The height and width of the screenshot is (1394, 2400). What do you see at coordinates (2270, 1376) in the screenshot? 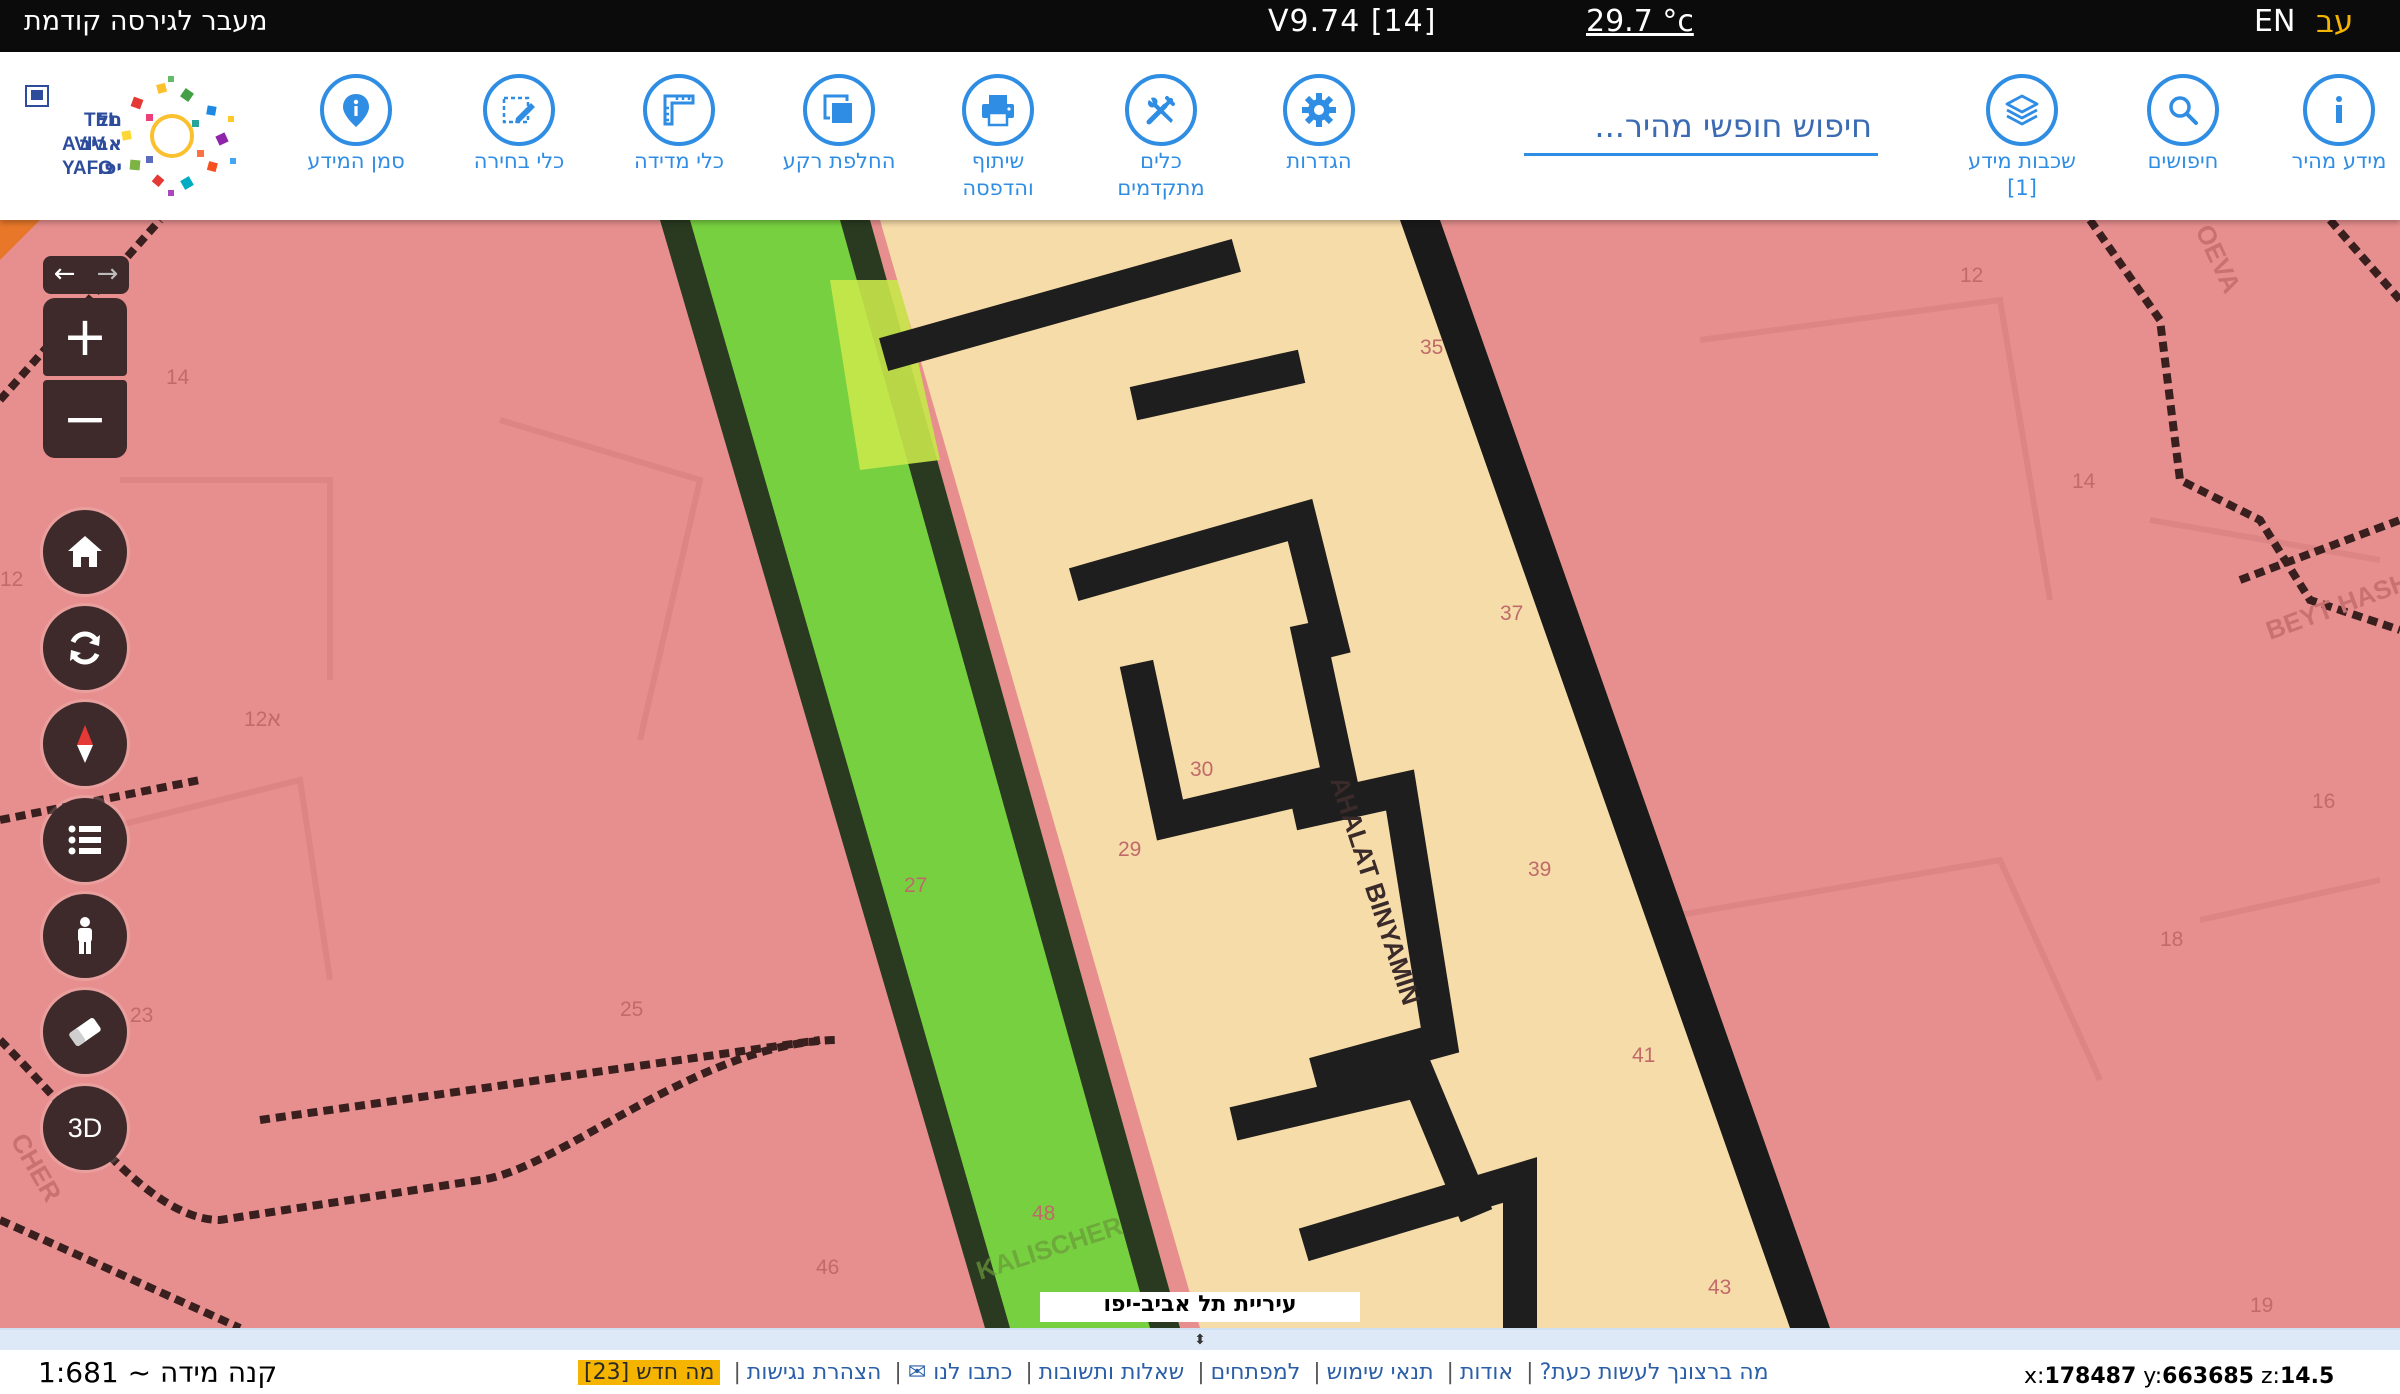
I see `coord-z-label: z:` at bounding box center [2270, 1376].